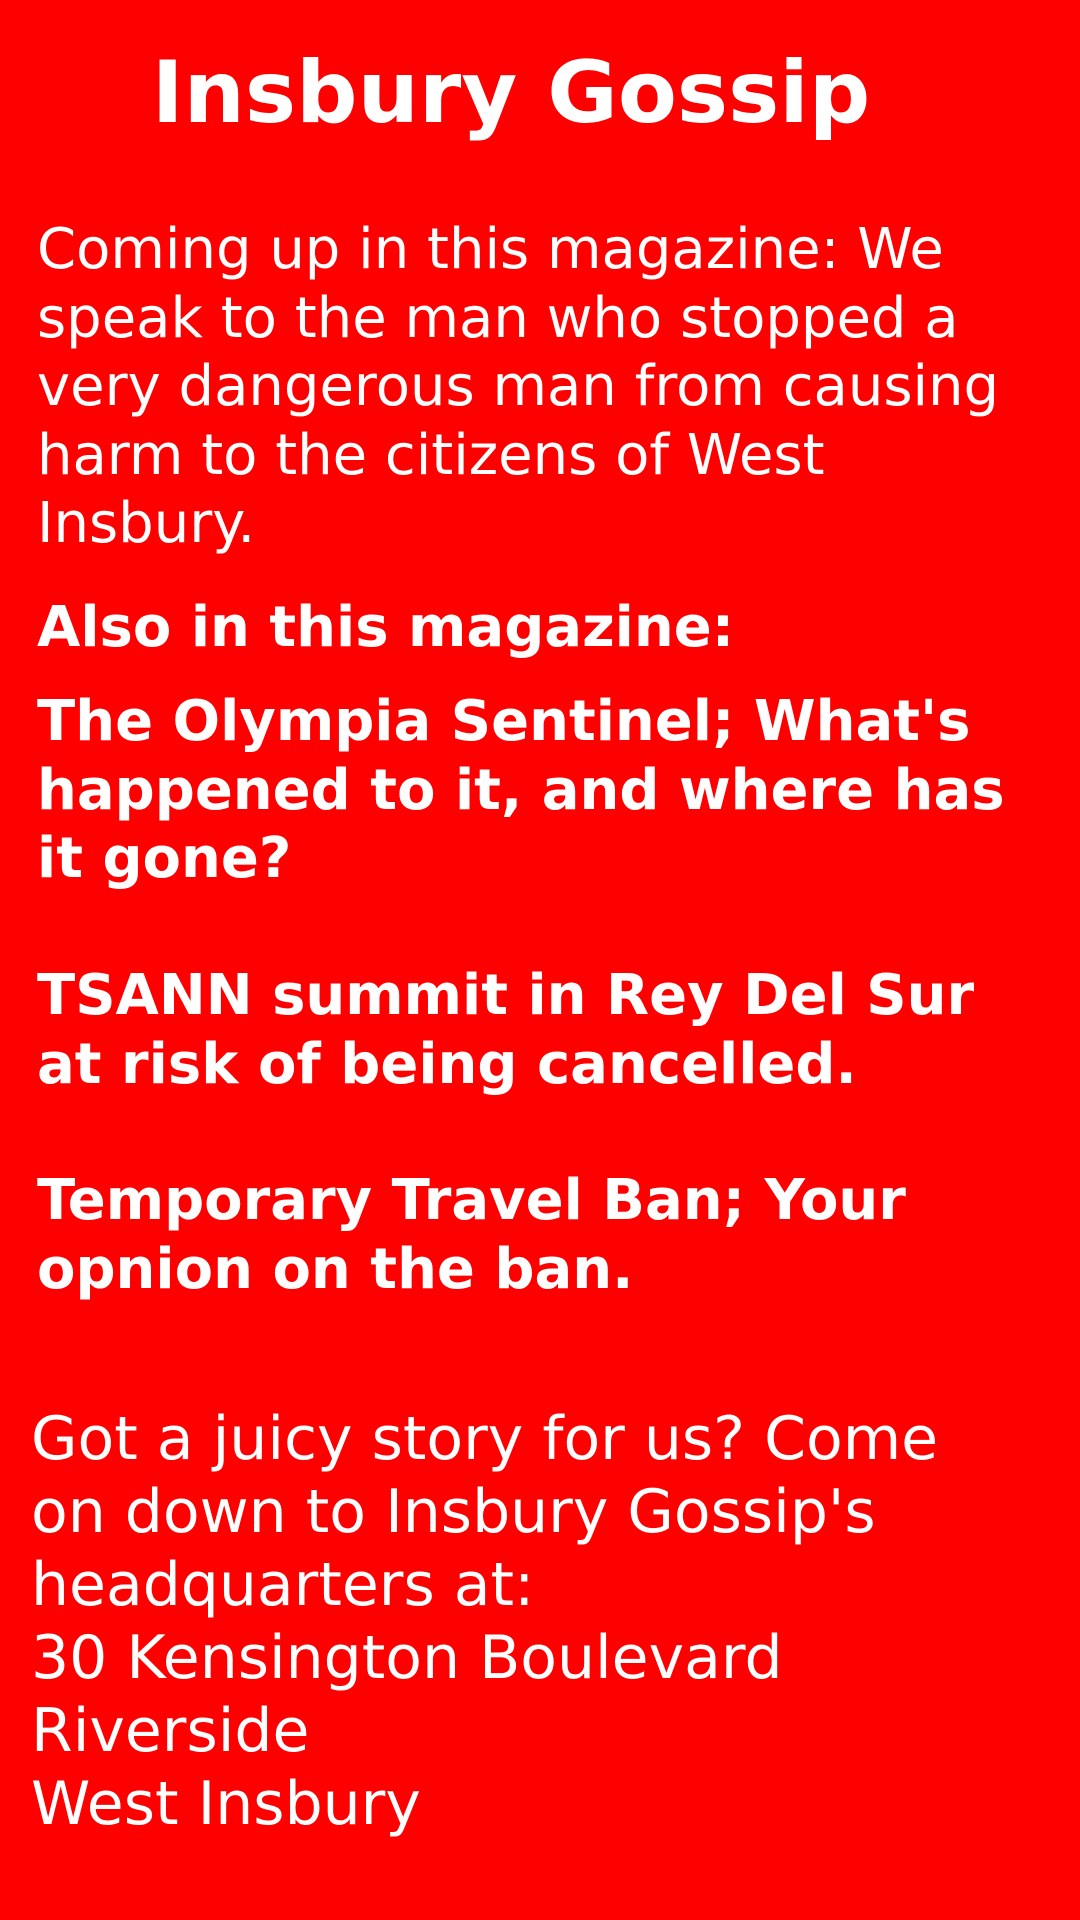 The image size is (1080, 1920). I want to click on address-line: 30 Kensington Boulevard, so click(407, 1658).